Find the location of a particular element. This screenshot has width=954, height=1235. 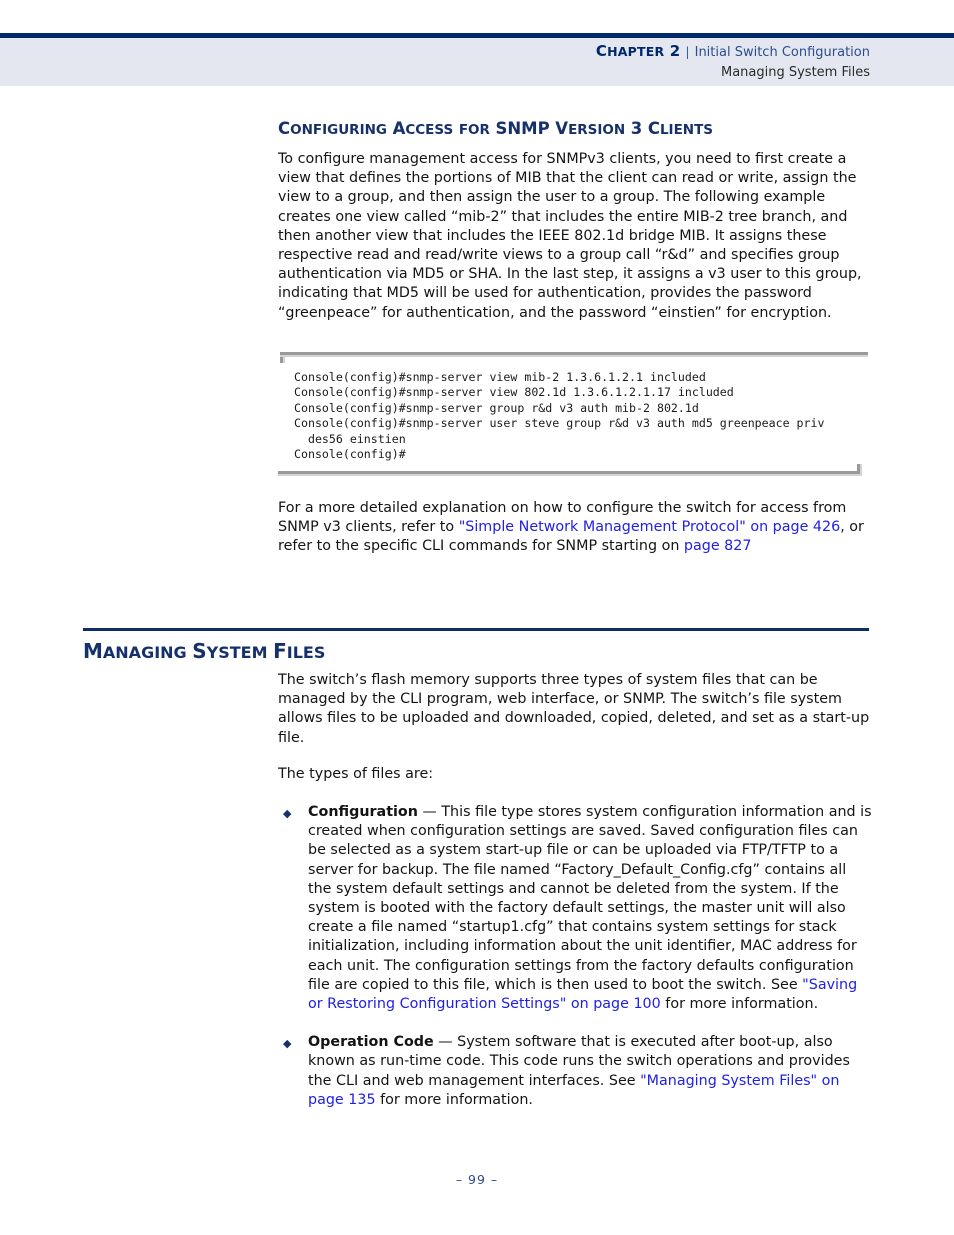

header-chapter-name: Initial Switch Configuration is located at coordinates (782, 52).